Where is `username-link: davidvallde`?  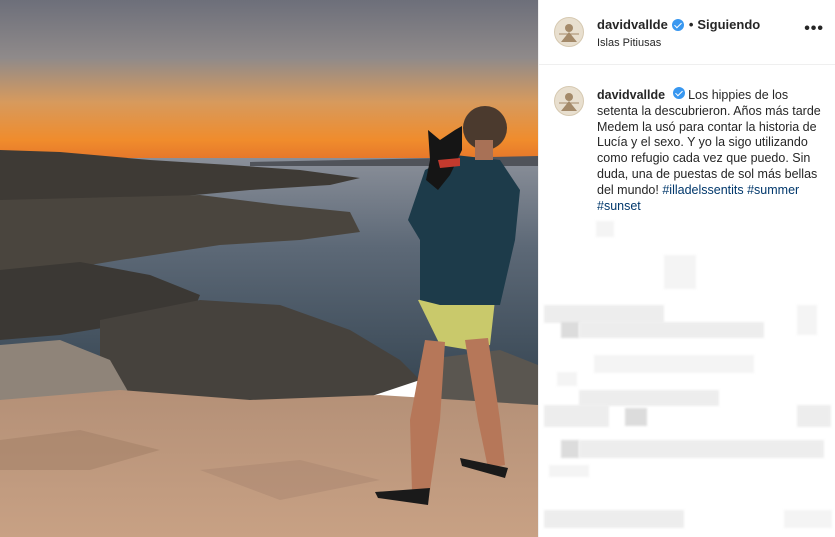 username-link: davidvallde is located at coordinates (632, 24).